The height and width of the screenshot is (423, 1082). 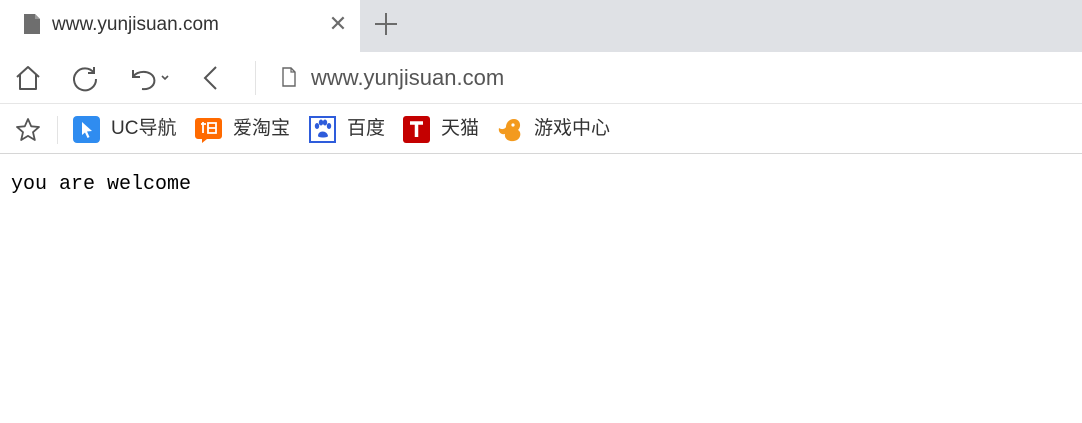 I want to click on bookmark-label: 百度, so click(x=366, y=128).